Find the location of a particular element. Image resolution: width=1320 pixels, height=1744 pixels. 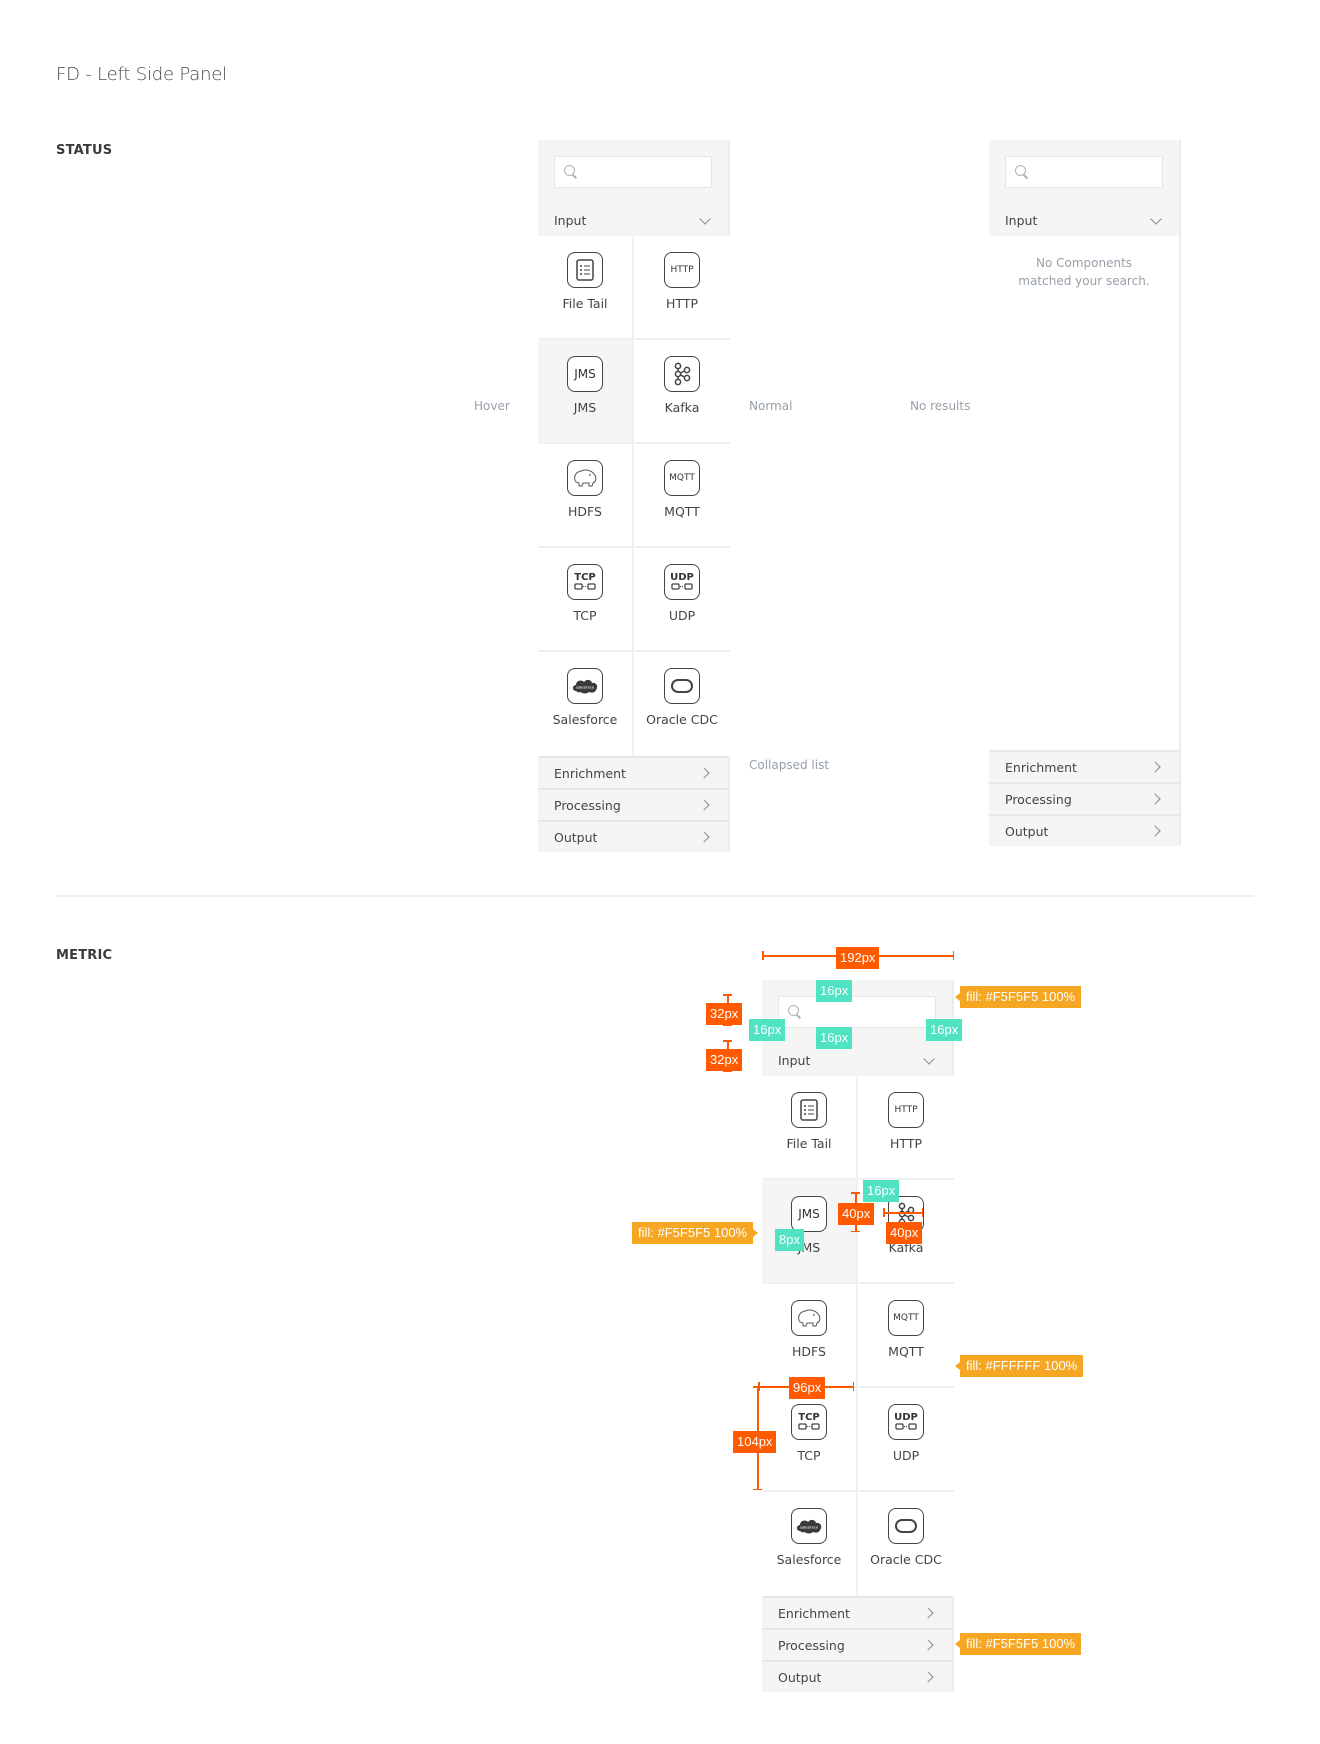

state-label-no-results: No results is located at coordinates (940, 406).